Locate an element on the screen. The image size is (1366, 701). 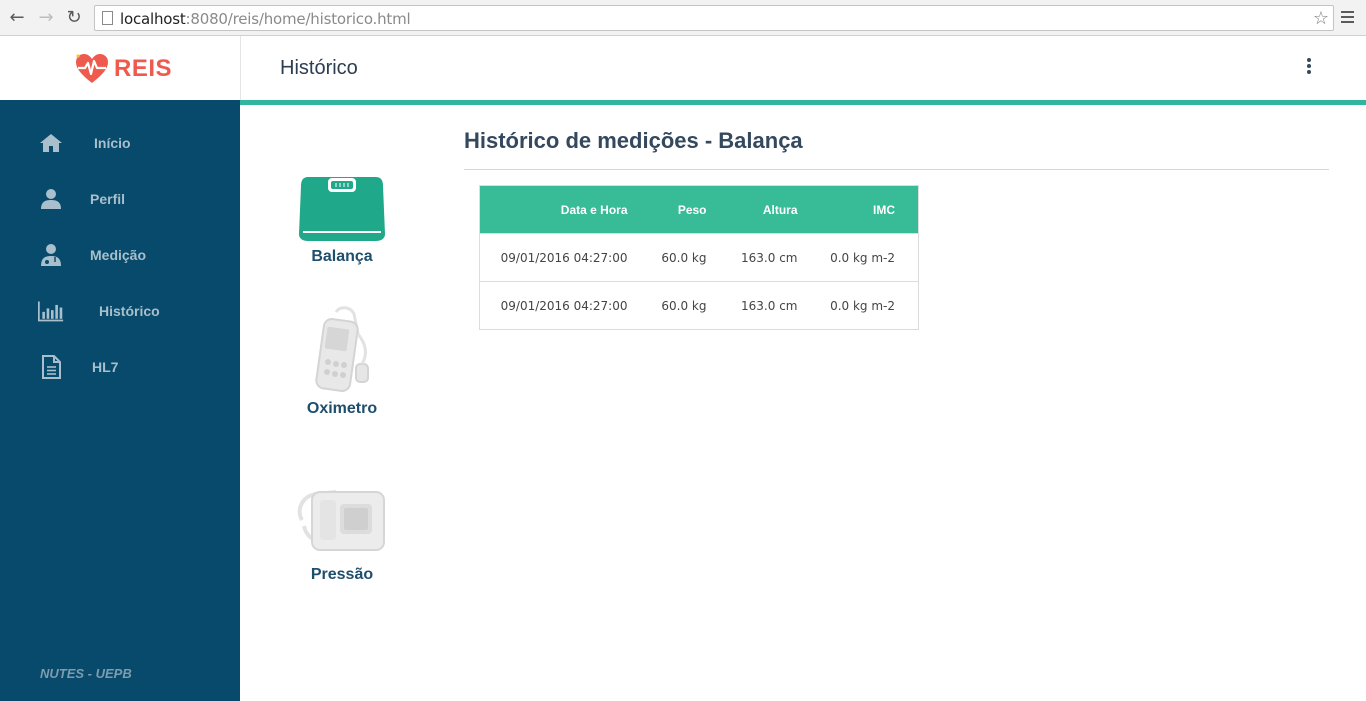
bar-chart-icon is located at coordinates (51, 311).